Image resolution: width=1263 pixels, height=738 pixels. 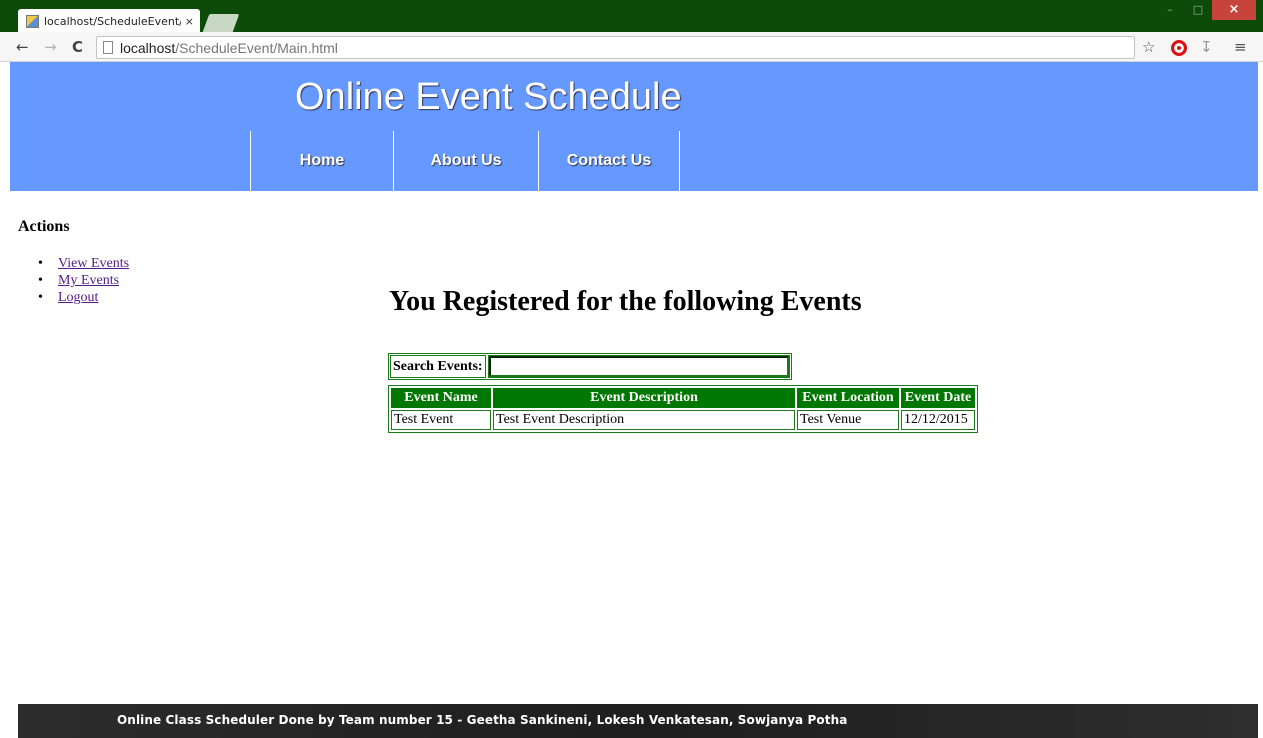 What do you see at coordinates (848, 398) in the screenshot?
I see `column-header: Event Location` at bounding box center [848, 398].